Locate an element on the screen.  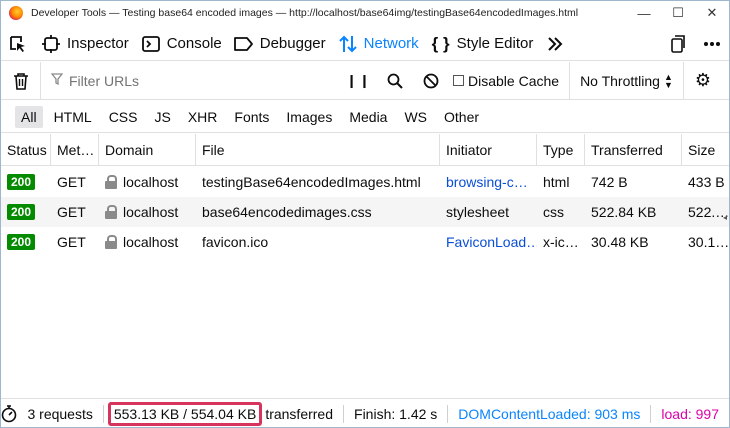
tab-label: Debugger is located at coordinates (292, 43).